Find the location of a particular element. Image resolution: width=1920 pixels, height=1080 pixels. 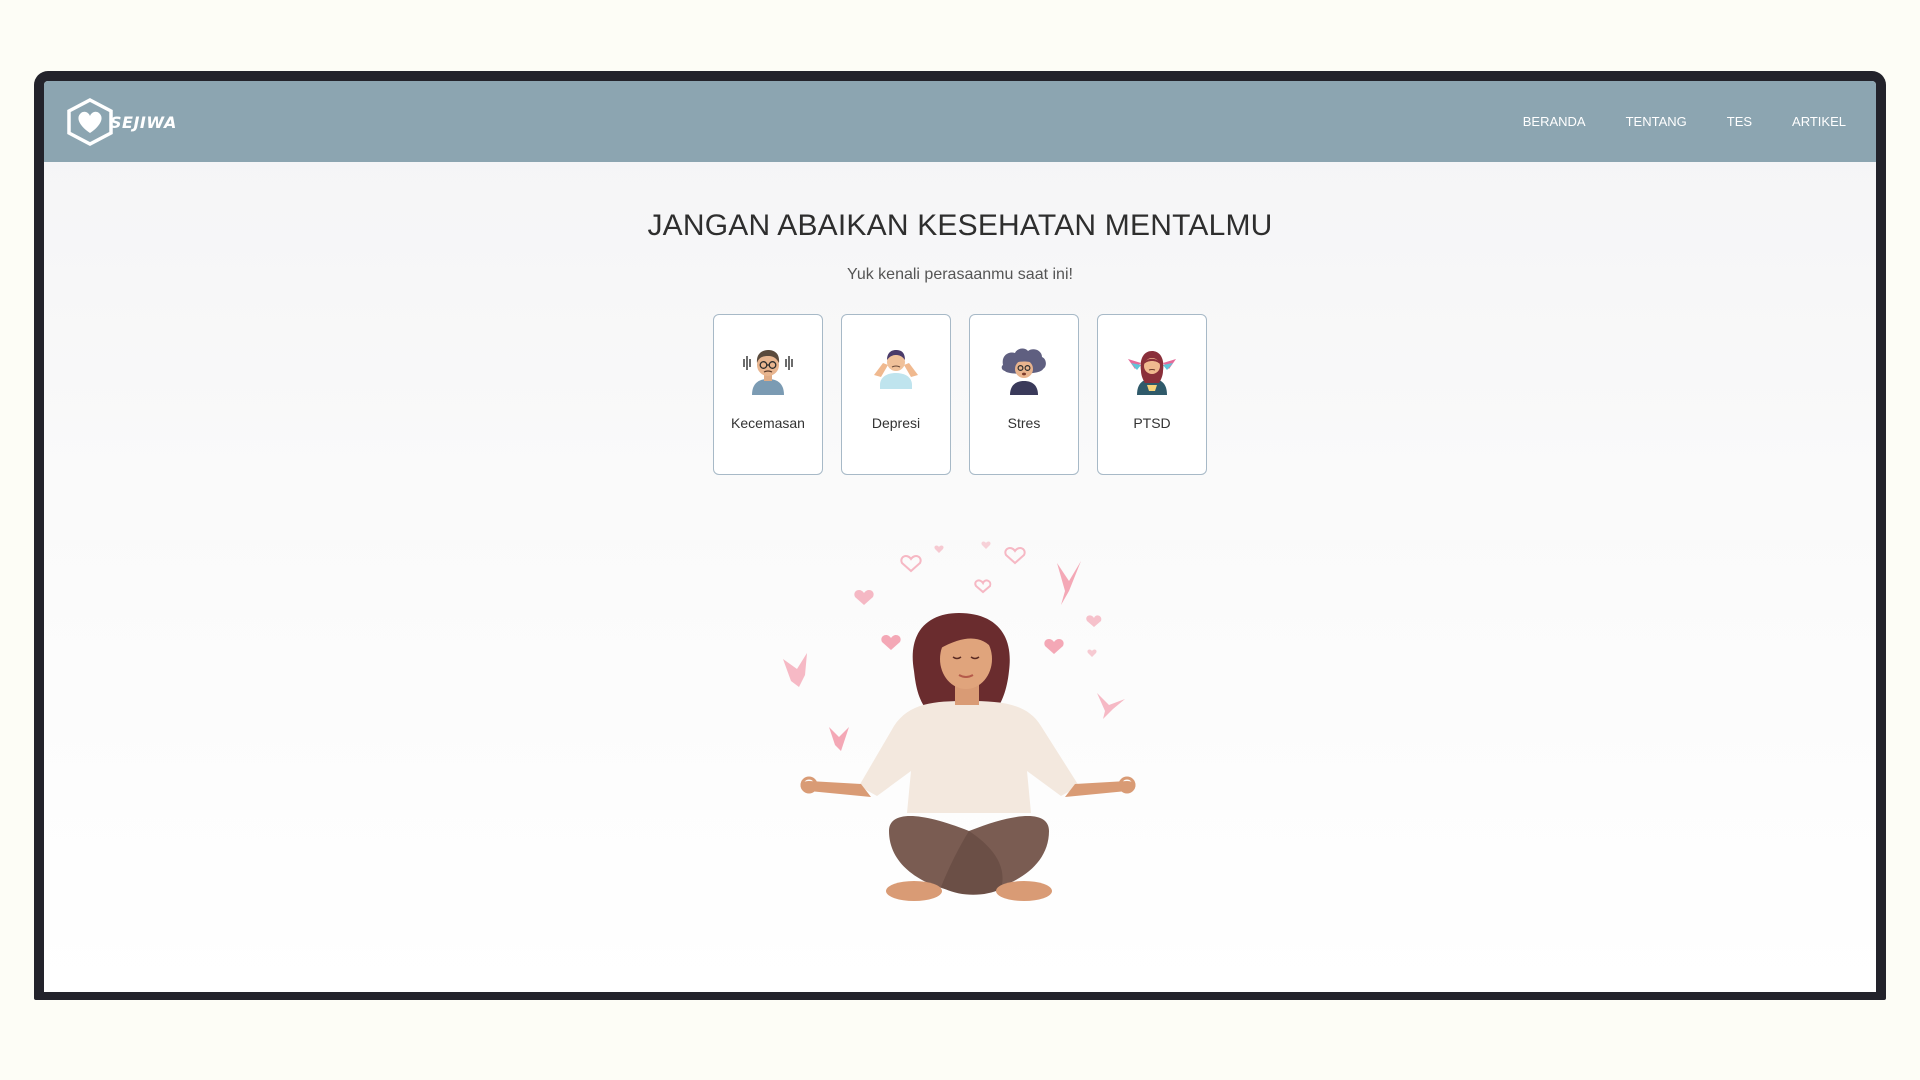

nav-item-tentang: TENTANG is located at coordinates (1656, 121).